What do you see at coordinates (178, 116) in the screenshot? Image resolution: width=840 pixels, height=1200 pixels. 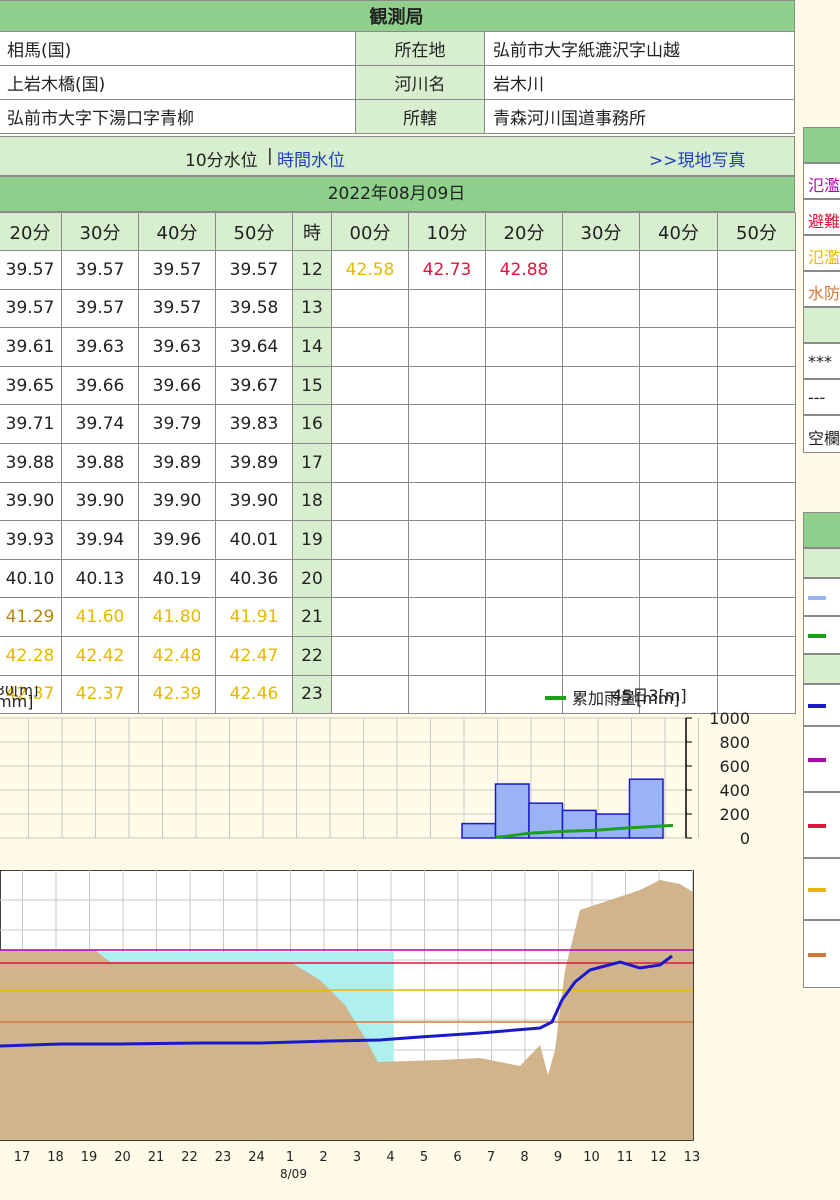 I see `address-value: 弘前市大字下湯口字青柳` at bounding box center [178, 116].